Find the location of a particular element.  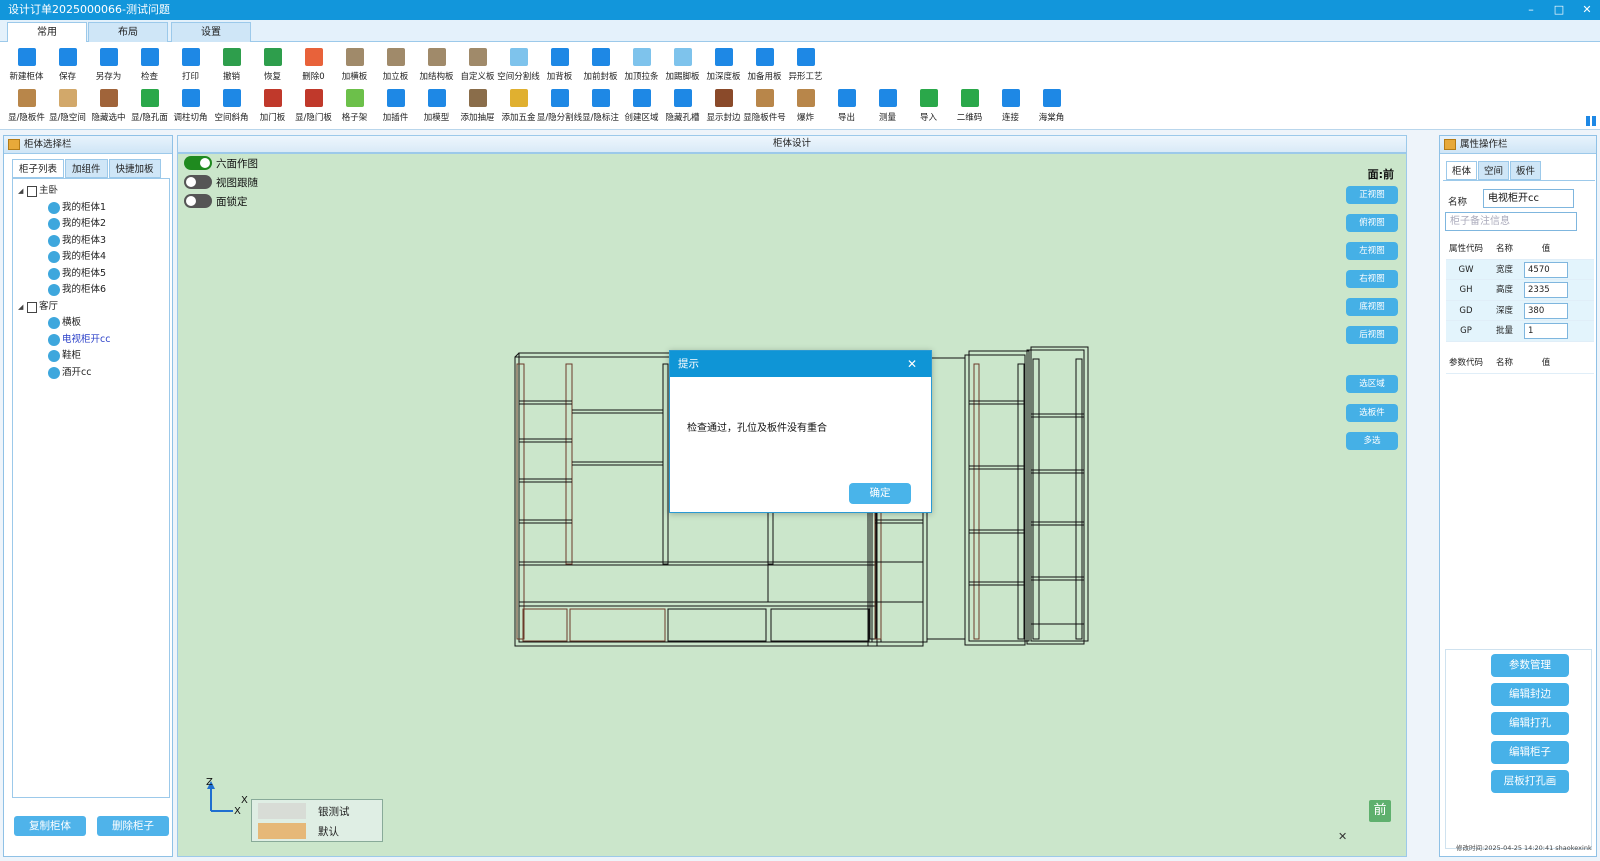

tool-add-front-panel-button: 加前封板 is located at coordinates (600, 65).